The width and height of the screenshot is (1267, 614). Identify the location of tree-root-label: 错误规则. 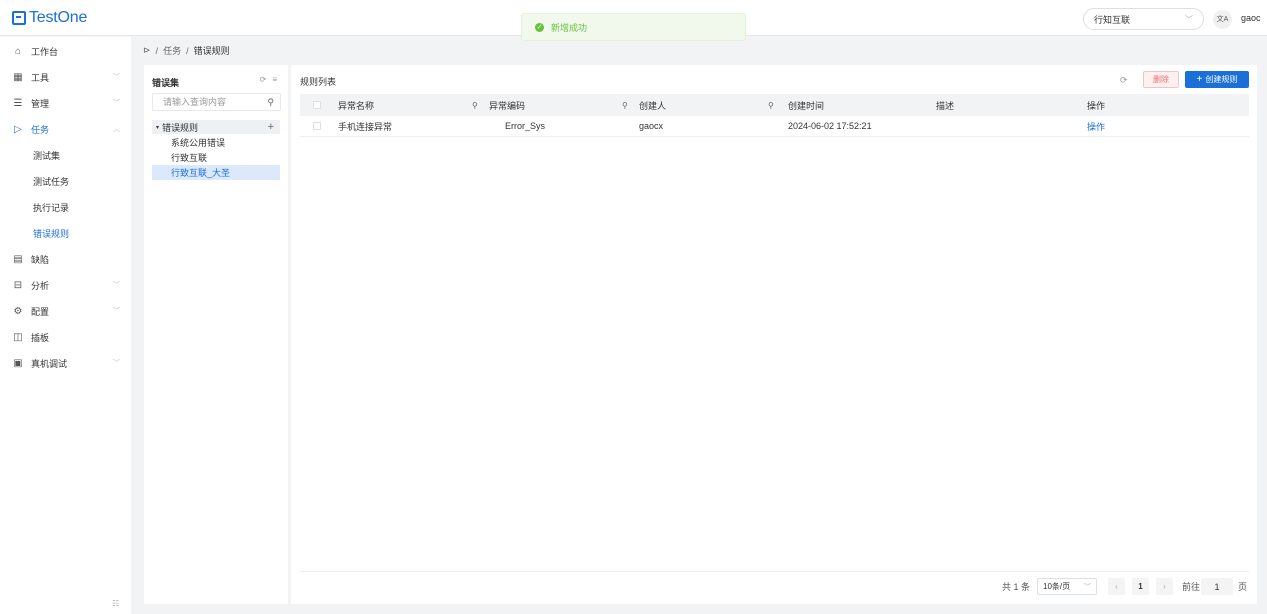
(180, 127).